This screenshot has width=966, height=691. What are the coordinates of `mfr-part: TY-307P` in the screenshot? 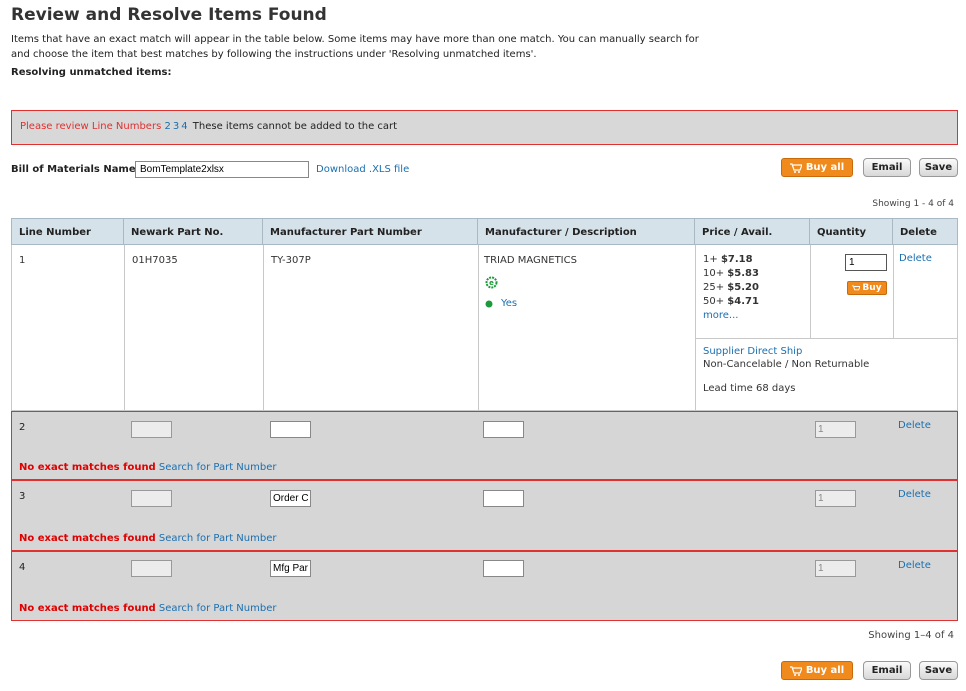 It's located at (370, 327).